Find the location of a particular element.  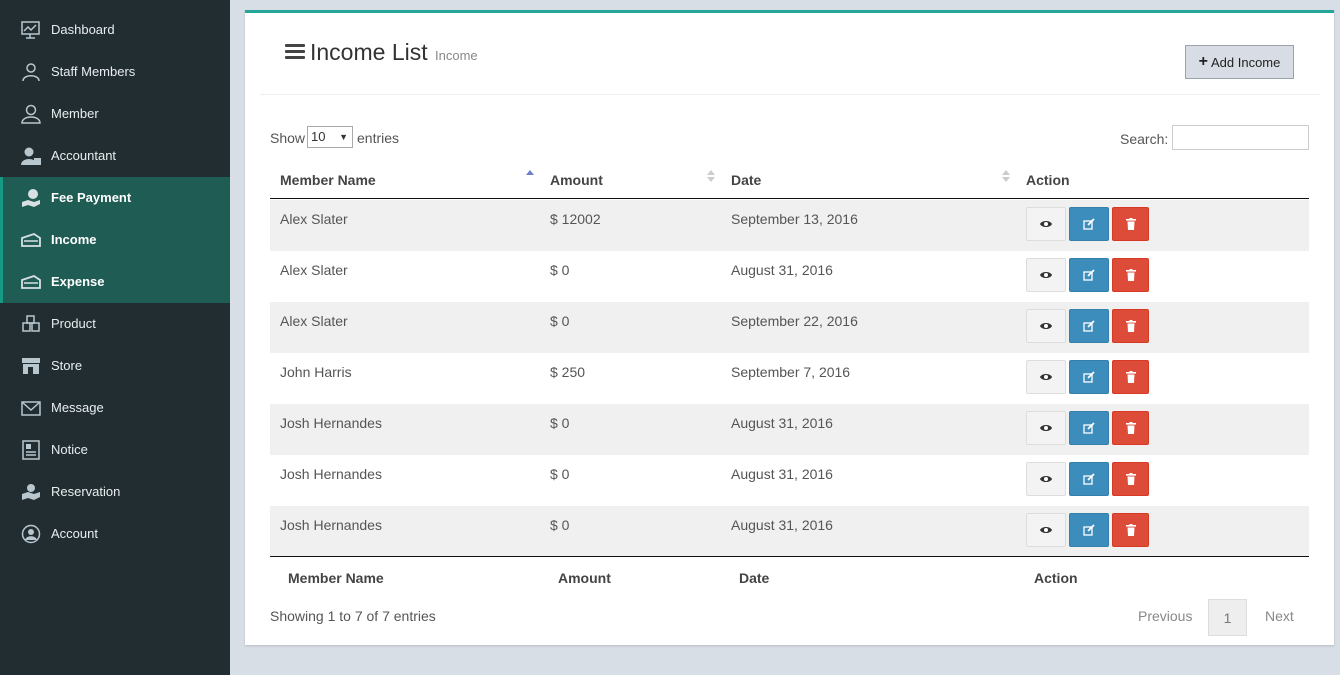

cell-member-name: John Harris is located at coordinates (316, 372).